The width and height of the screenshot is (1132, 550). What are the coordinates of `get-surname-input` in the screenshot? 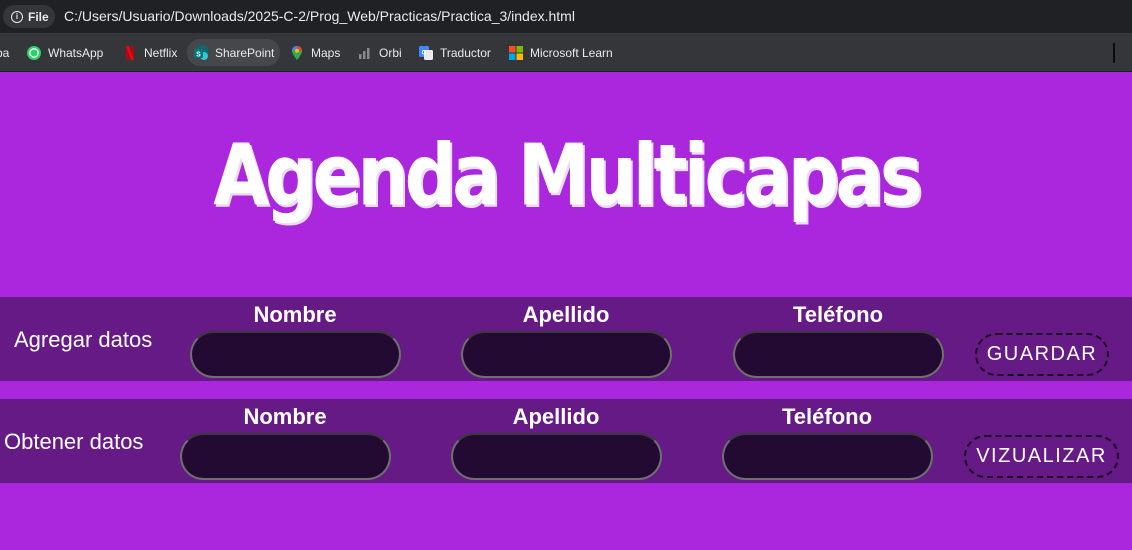 It's located at (556, 456).